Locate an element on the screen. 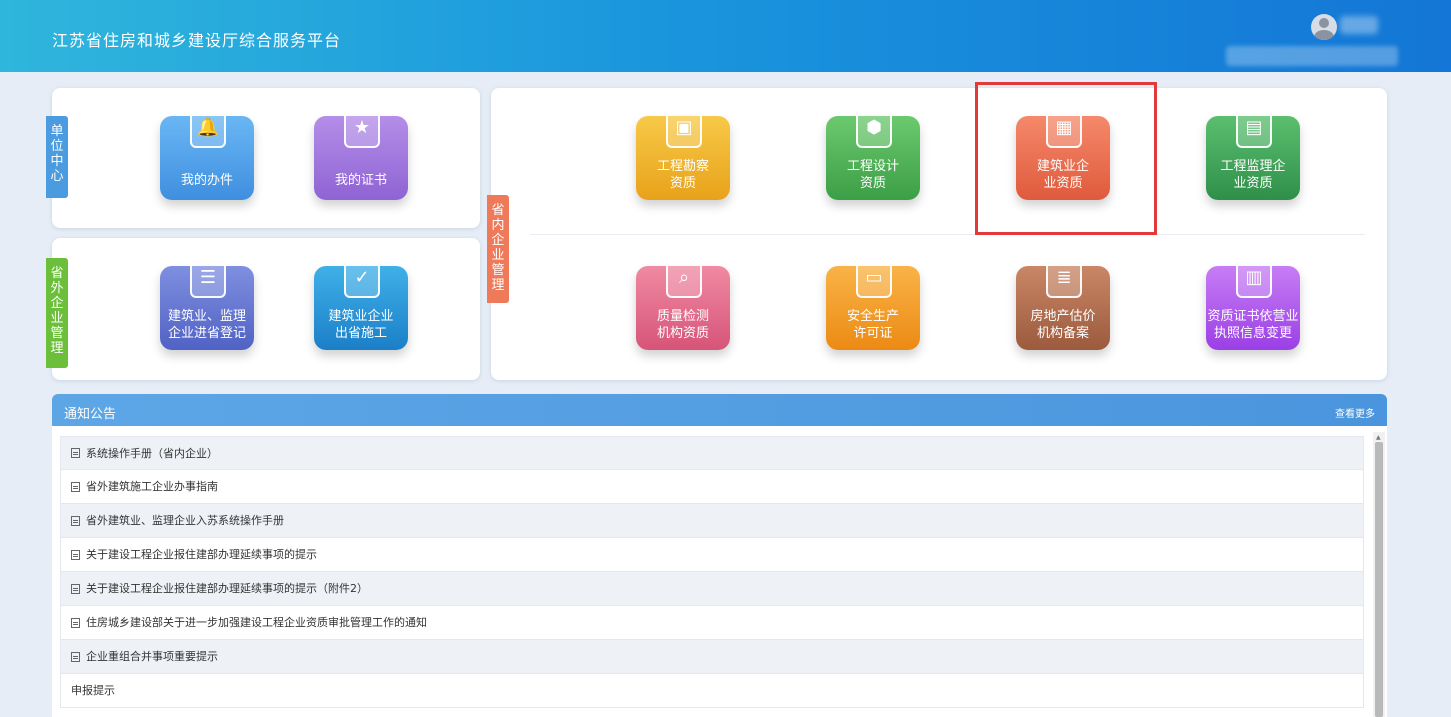  tile-label: 房地产估价机构备案 is located at coordinates (1063, 325).